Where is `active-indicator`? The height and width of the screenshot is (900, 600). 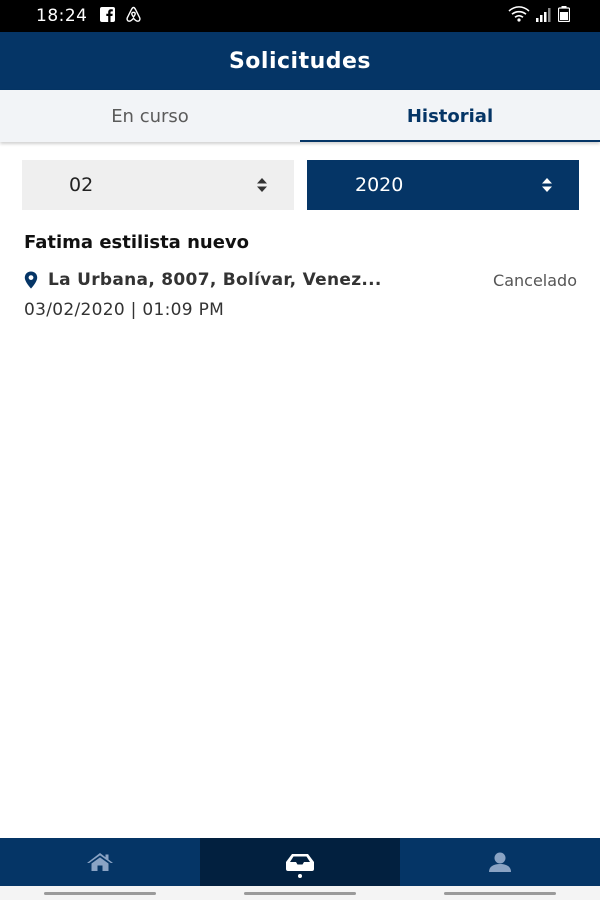
active-indicator is located at coordinates (300, 876).